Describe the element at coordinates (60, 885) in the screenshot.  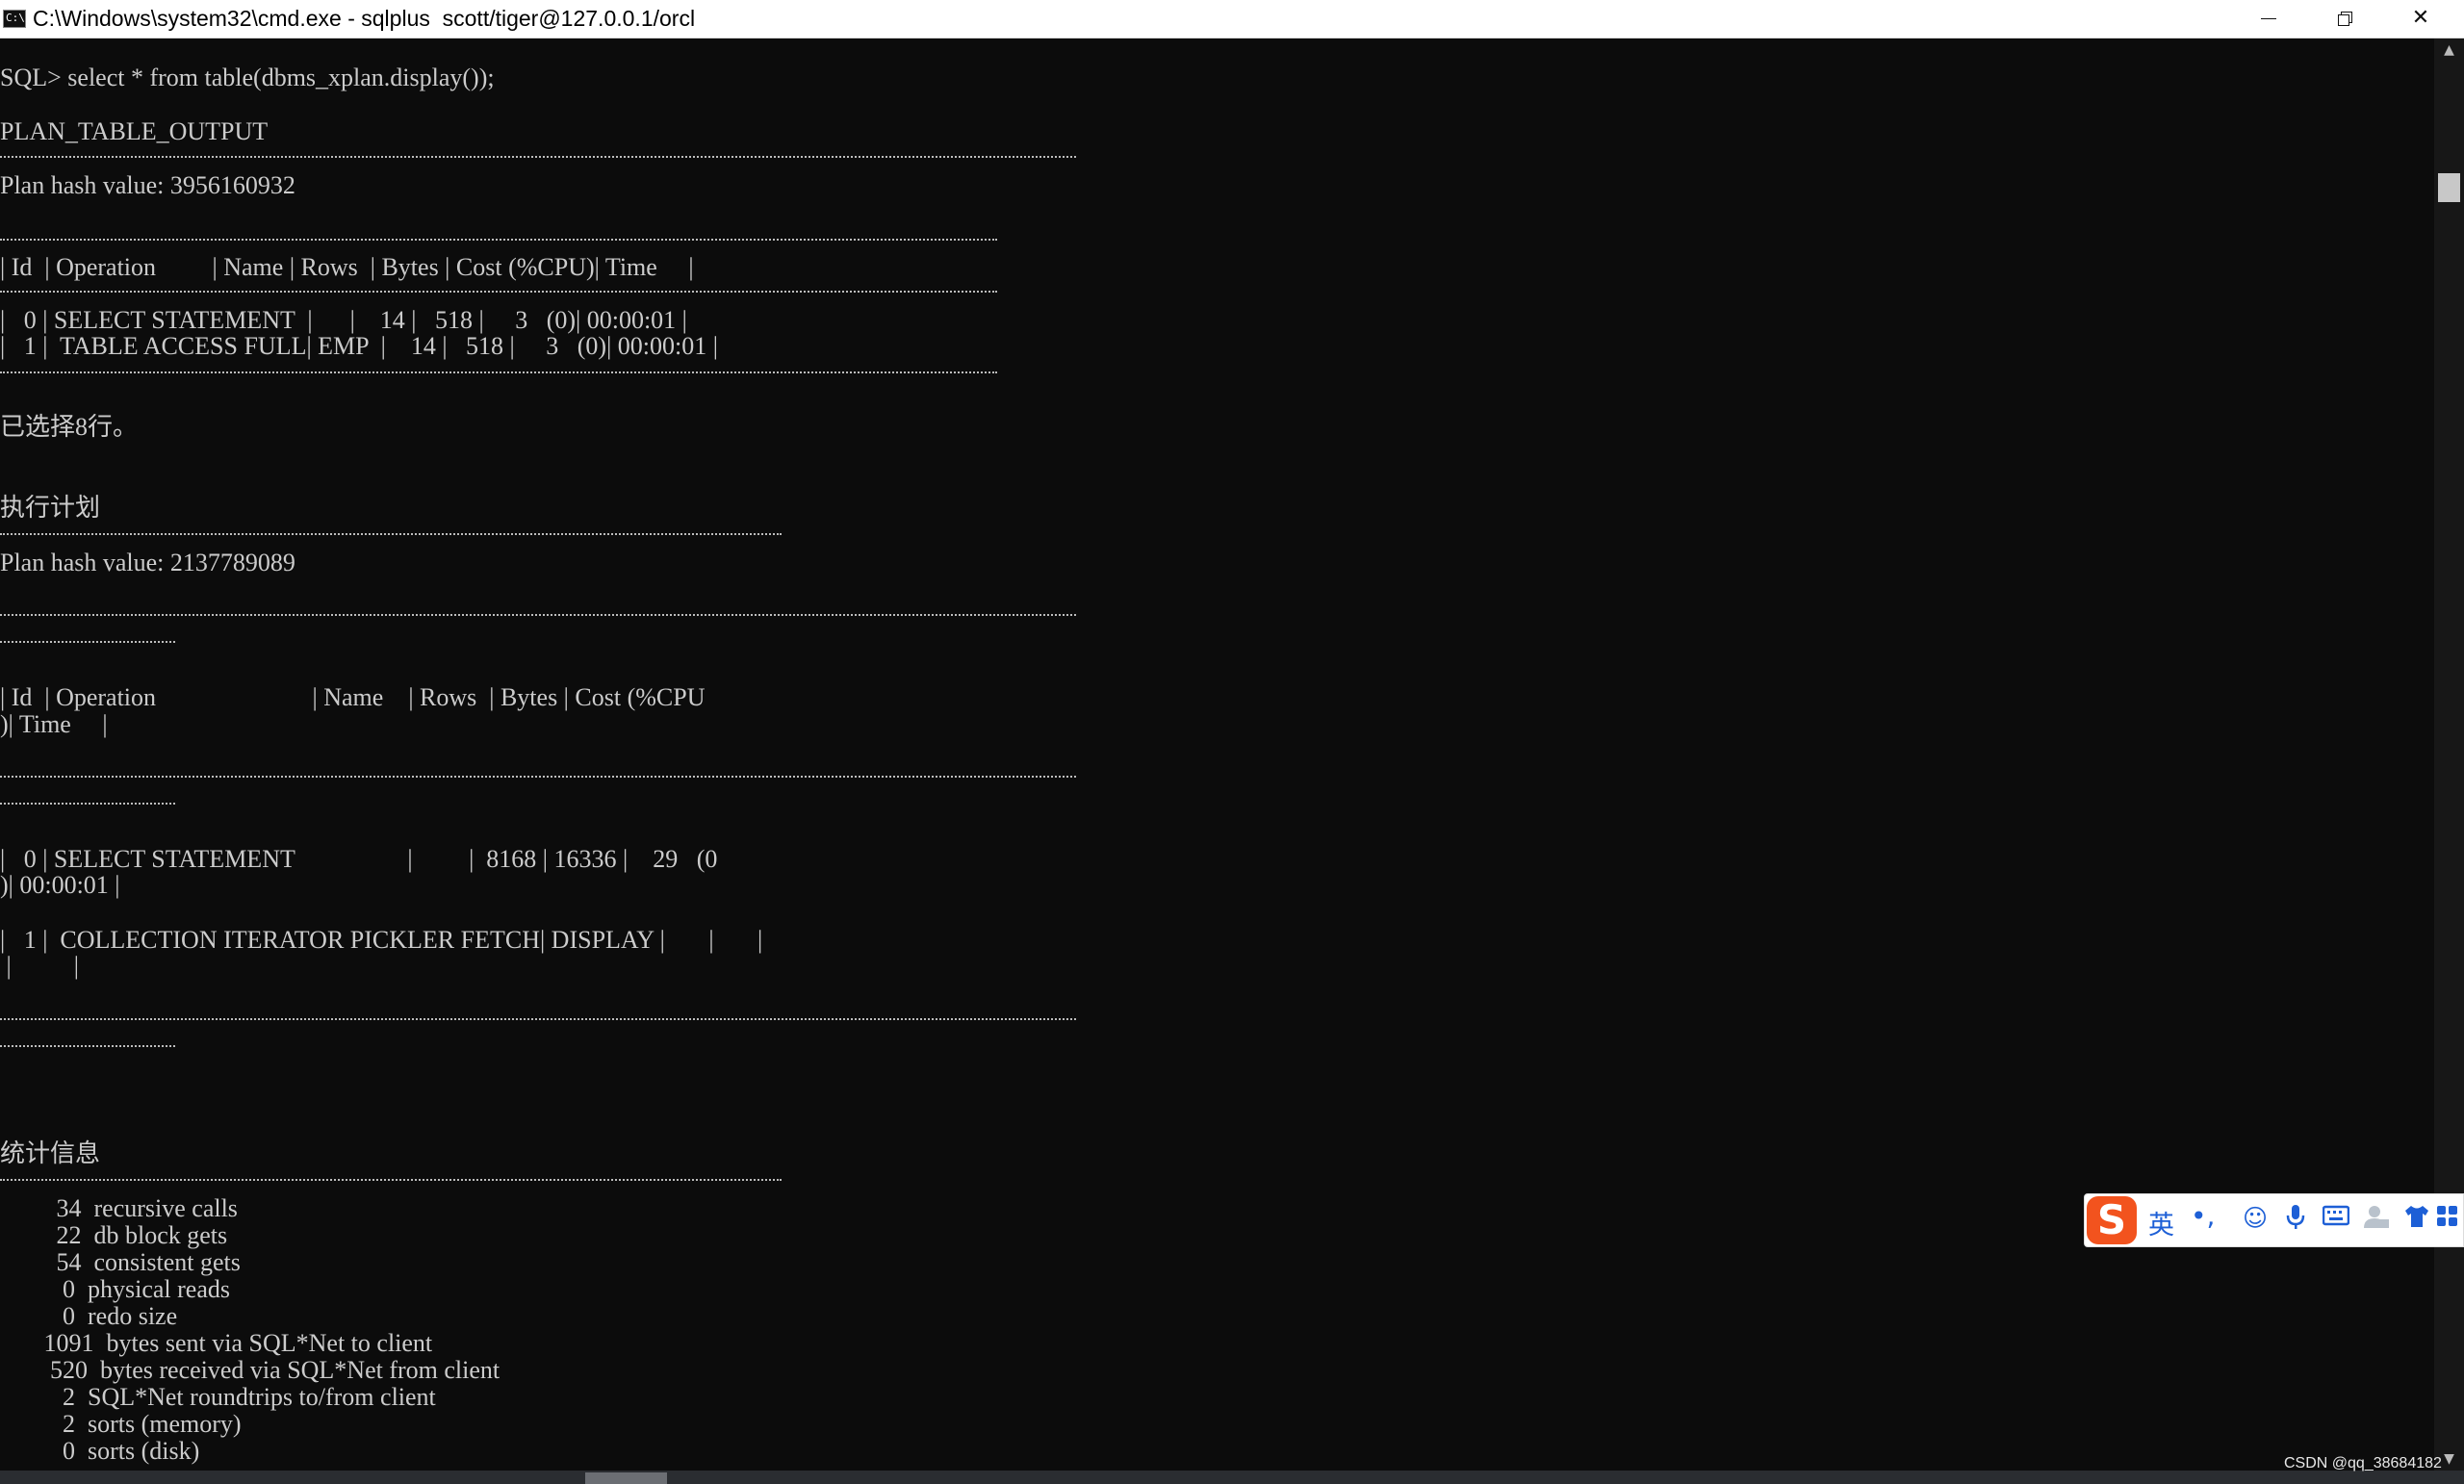
I see `plan-table-row: )| 00:00:01 |` at that location.